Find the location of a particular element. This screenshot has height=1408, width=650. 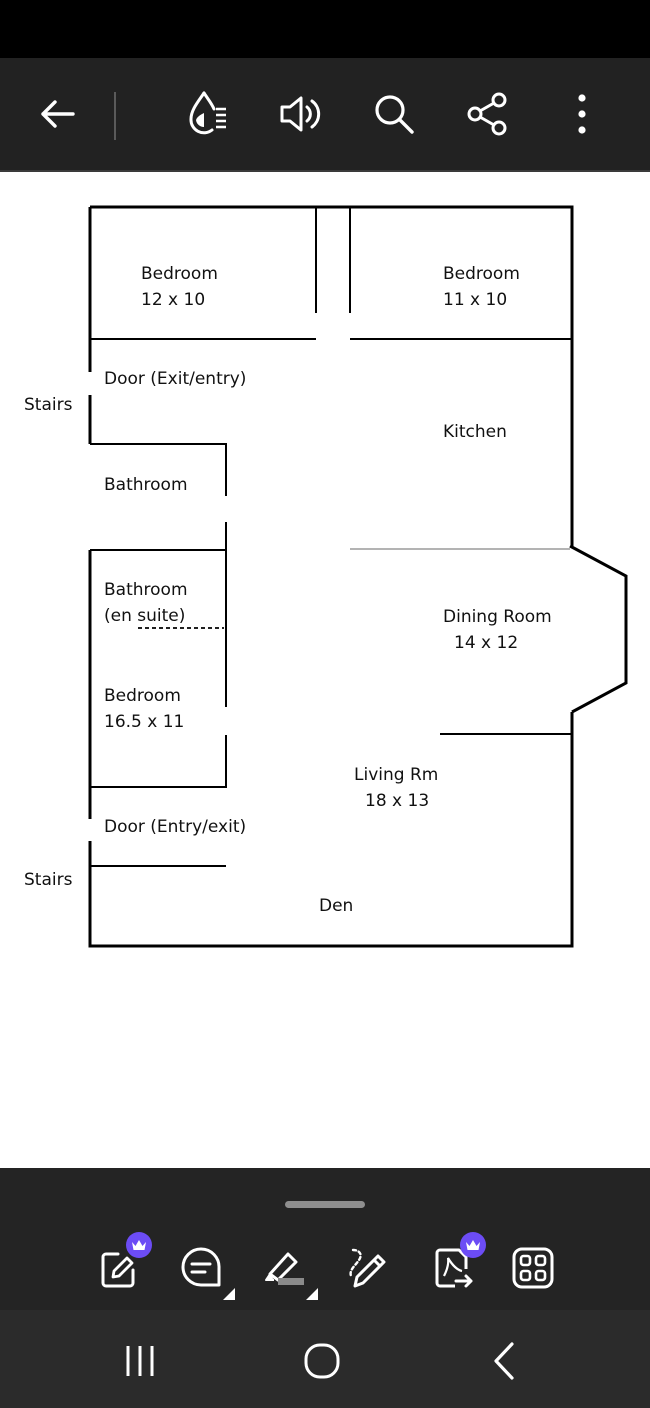

bedroom-2-label: Bedroom is located at coordinates (481, 274).